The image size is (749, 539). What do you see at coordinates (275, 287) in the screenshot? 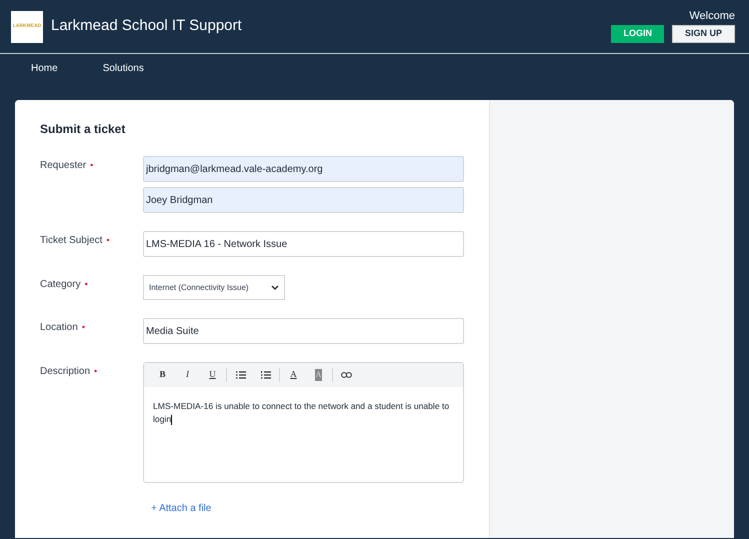
I see `chevron-down-icon` at bounding box center [275, 287].